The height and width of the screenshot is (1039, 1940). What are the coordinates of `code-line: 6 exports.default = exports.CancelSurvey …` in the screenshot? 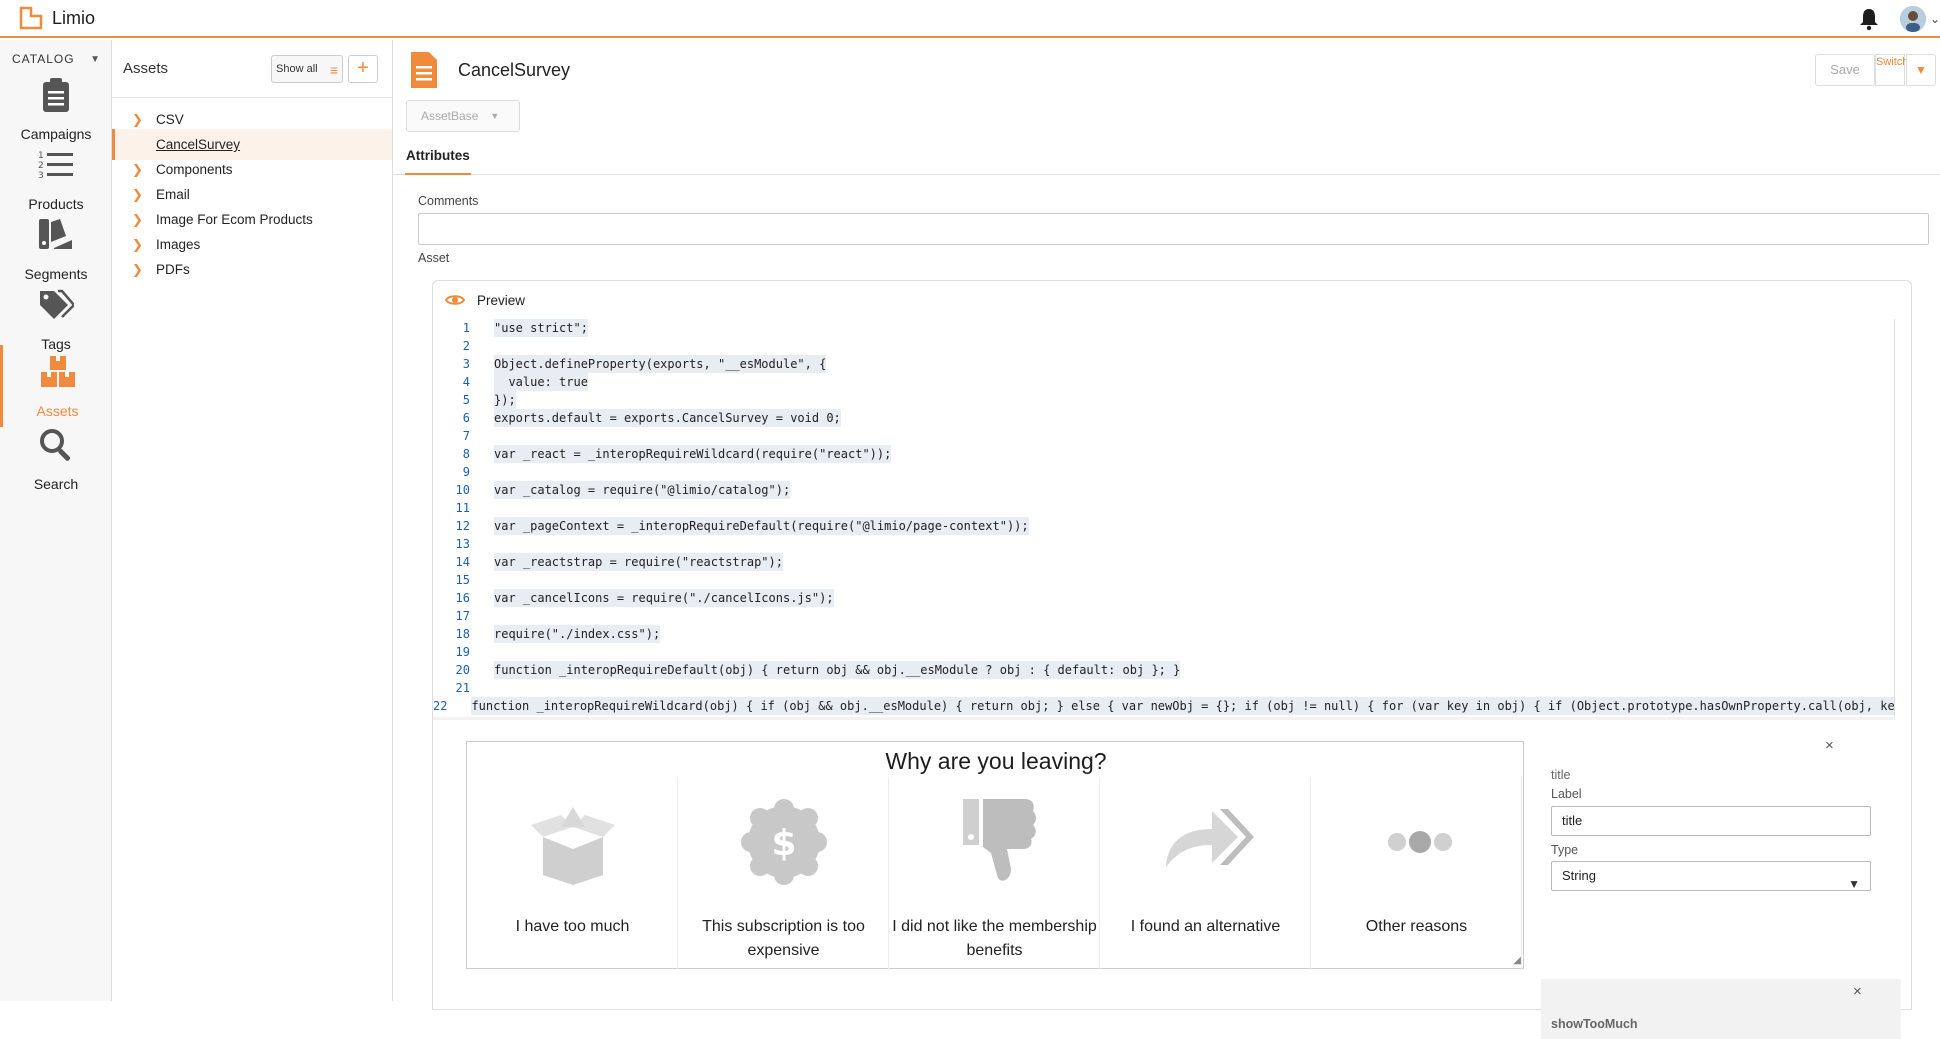 It's located at (1163, 418).